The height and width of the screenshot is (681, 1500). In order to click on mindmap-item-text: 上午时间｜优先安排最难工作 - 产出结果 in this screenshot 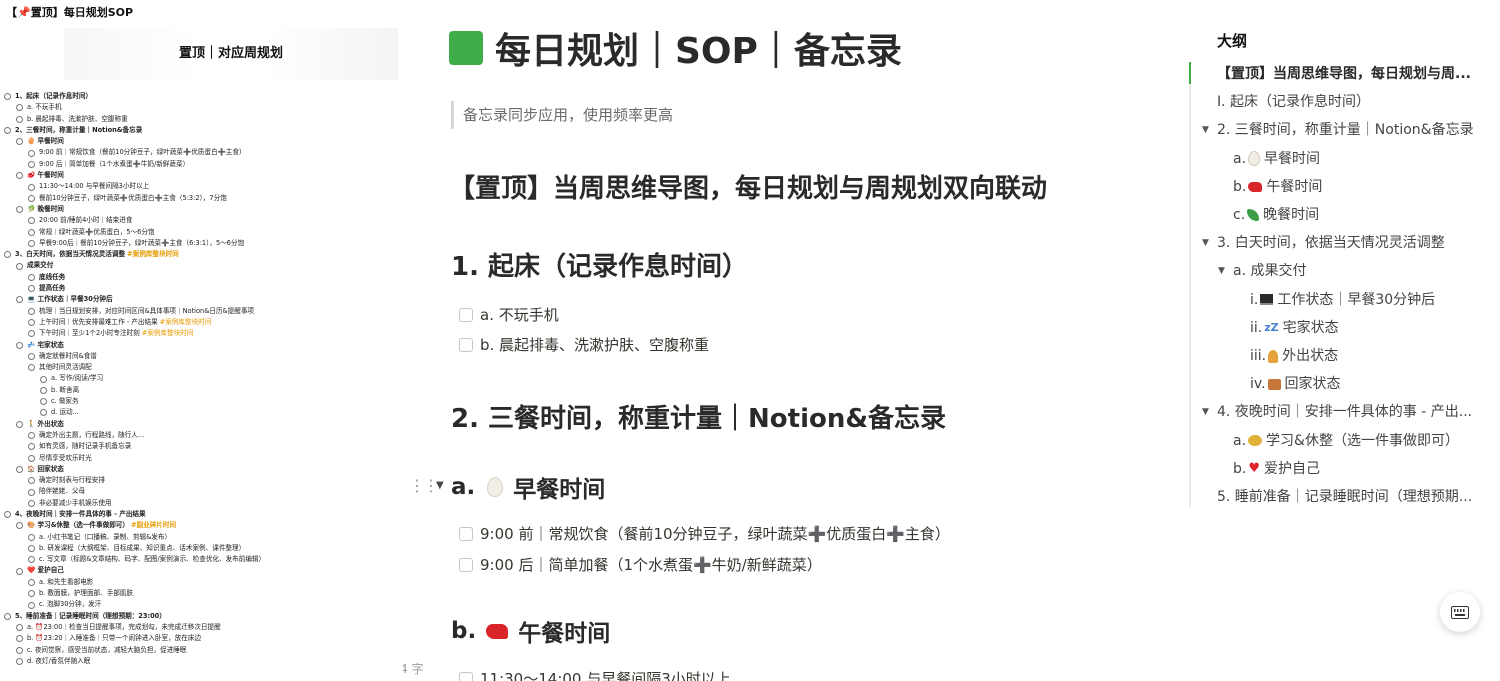, I will do `click(98, 321)`.